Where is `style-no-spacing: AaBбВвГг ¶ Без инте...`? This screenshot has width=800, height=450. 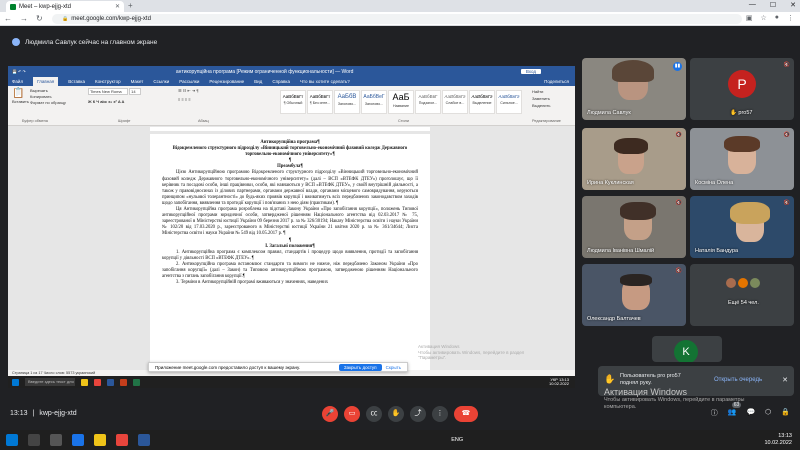 style-no-spacing: AaBбВвГг ¶ Без инте... is located at coordinates (320, 102).